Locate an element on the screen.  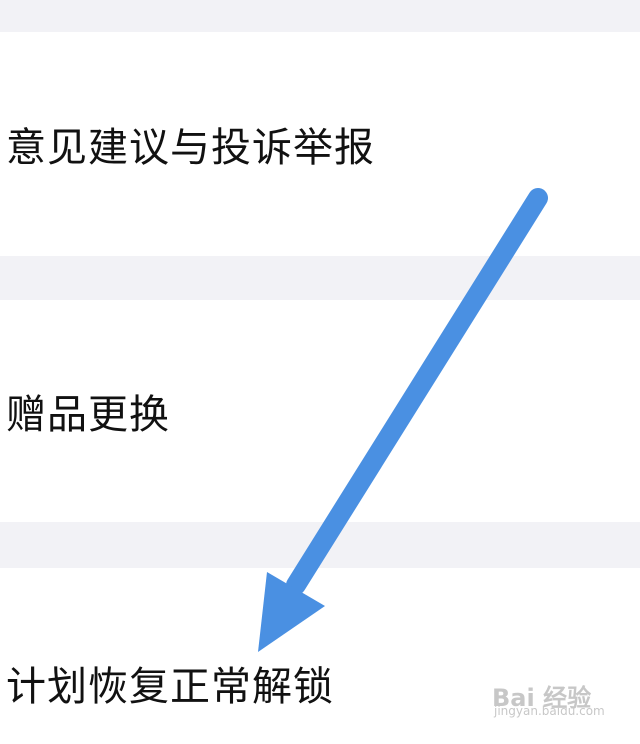
baidu-jingyan-watermark: Bai 经验 jingyan.baidu.com is located at coordinates (552, 698).